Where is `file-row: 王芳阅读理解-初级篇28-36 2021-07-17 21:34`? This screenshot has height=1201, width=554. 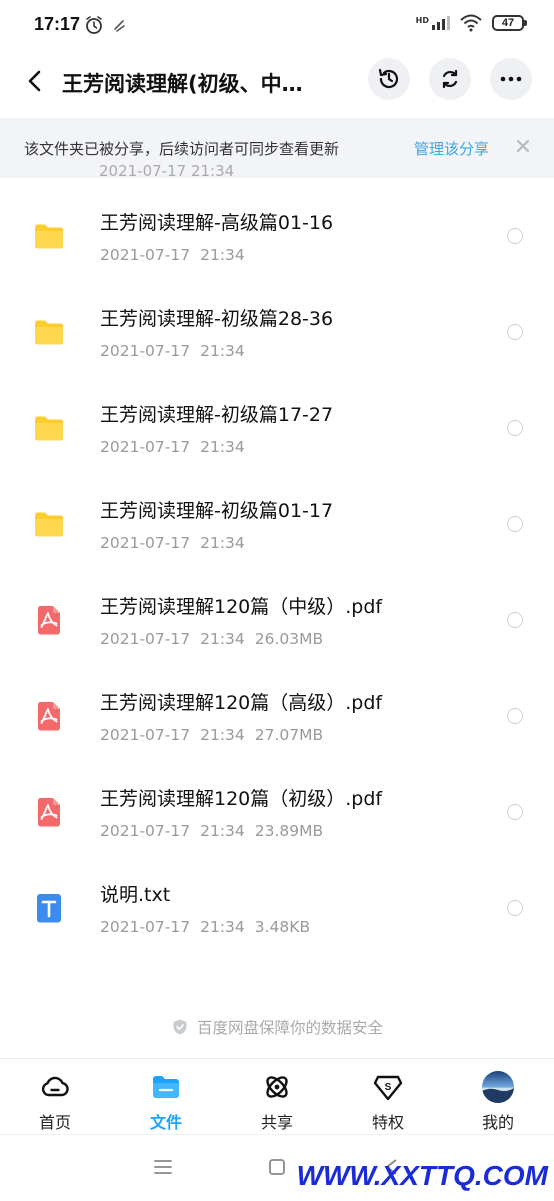
file-row: 王芳阅读理解-初级篇28-36 2021-07-17 21:34 is located at coordinates (277, 332).